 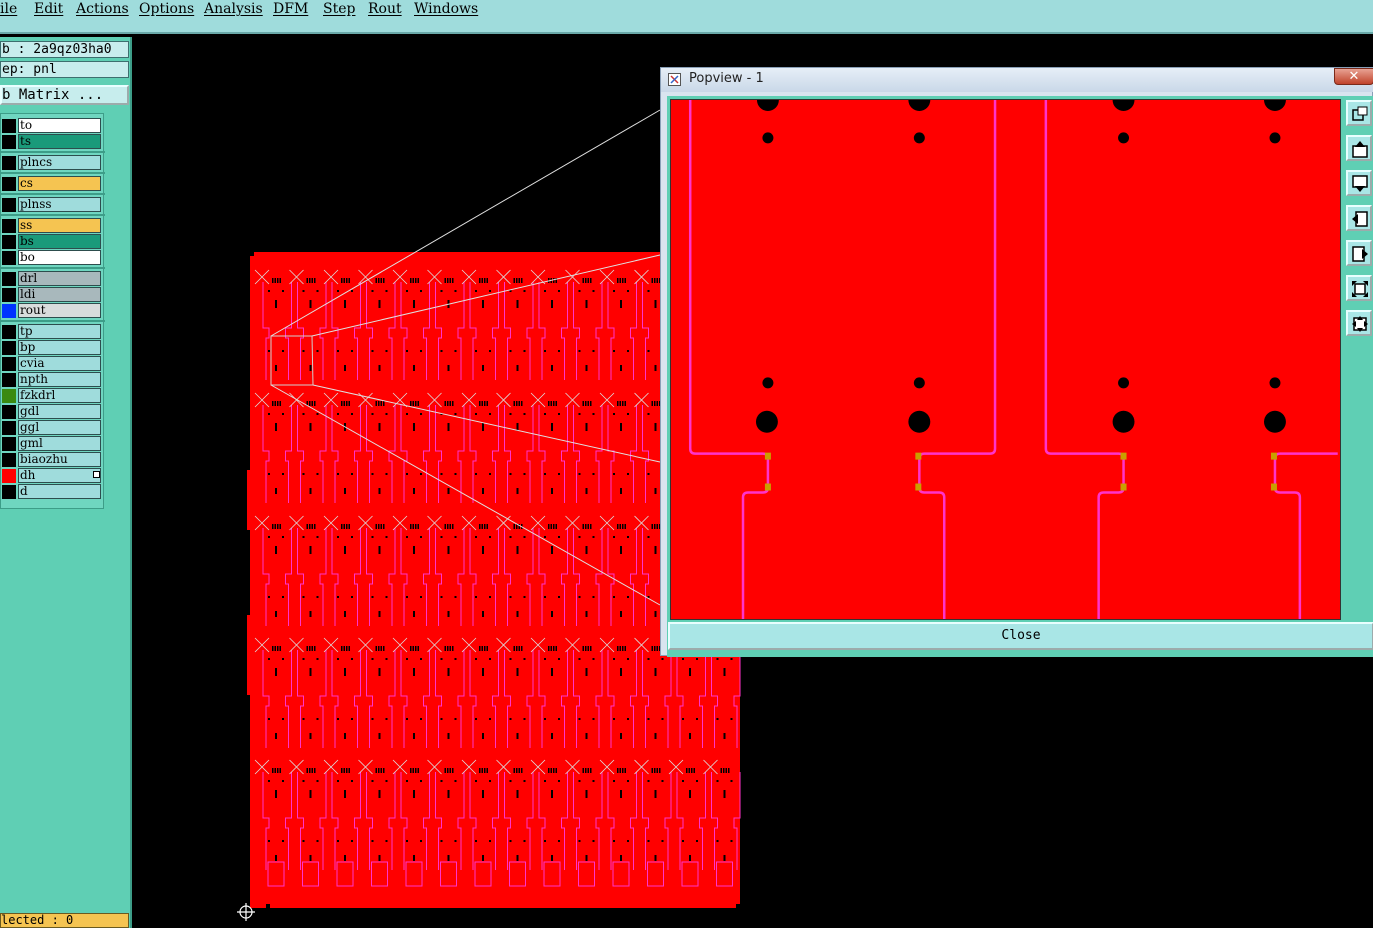 I want to click on layer-row-gdl: gdl, so click(x=52, y=412).